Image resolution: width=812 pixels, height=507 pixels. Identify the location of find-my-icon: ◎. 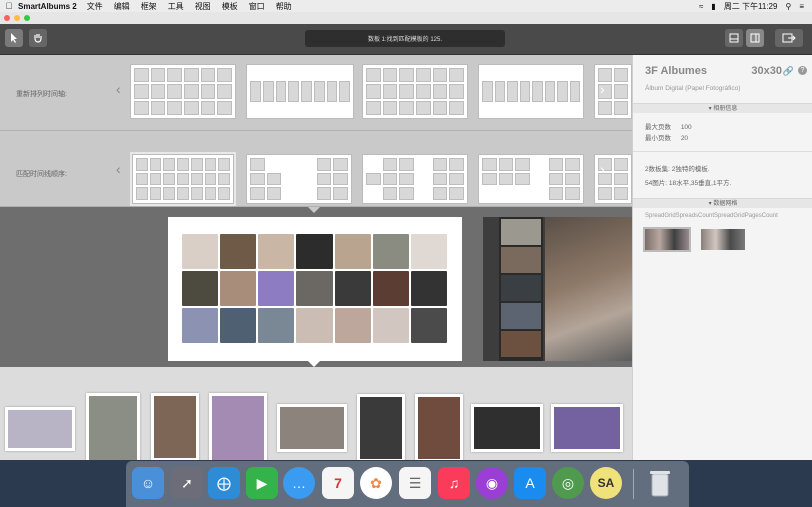
(568, 483).